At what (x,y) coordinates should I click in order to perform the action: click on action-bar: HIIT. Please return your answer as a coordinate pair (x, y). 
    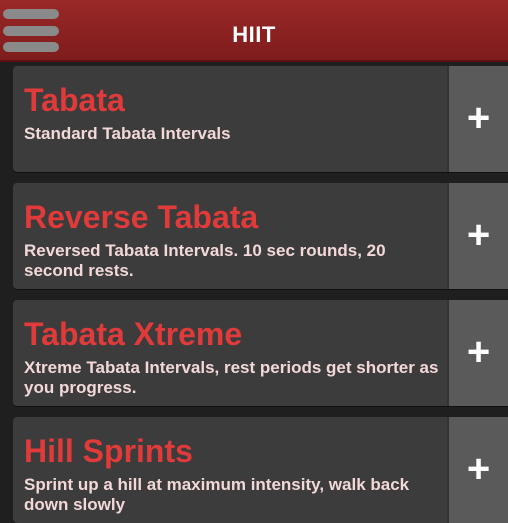
    Looking at the image, I should click on (254, 31).